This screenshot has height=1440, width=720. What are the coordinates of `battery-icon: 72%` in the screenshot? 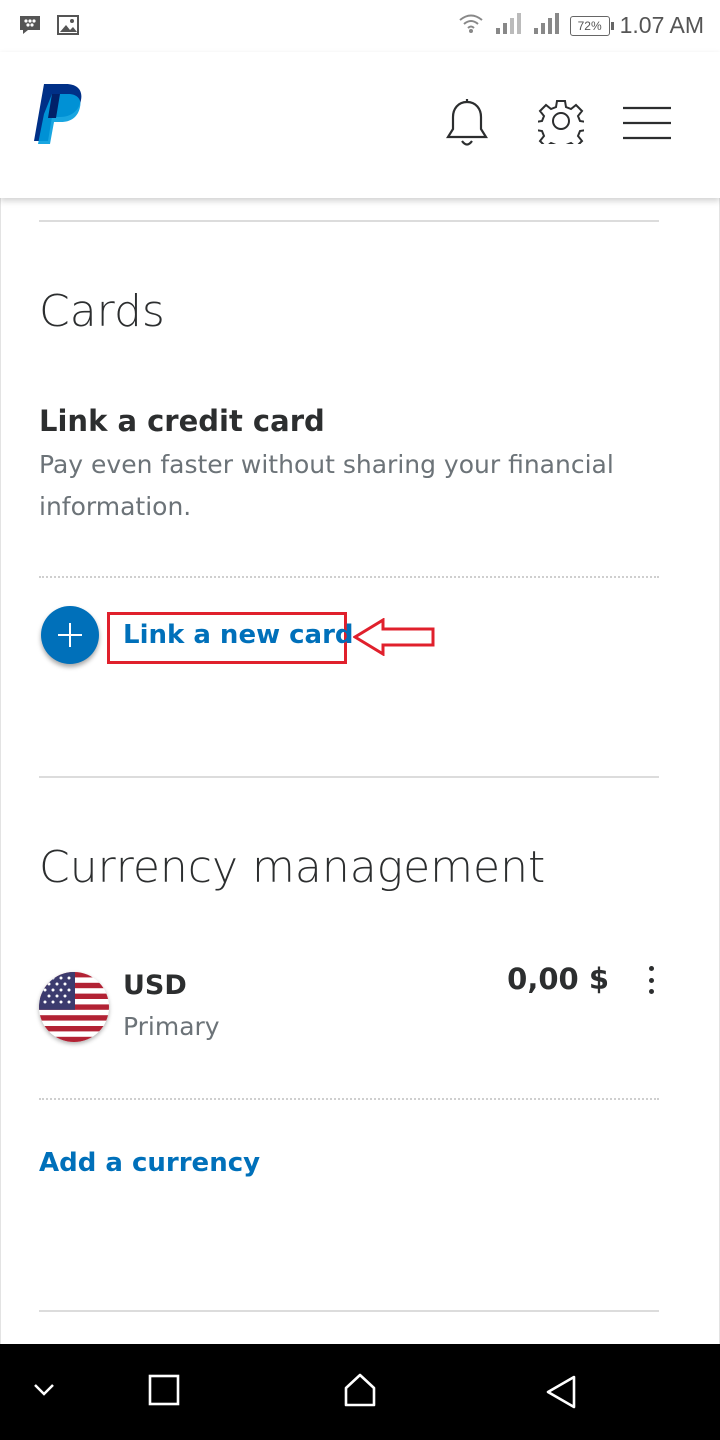 It's located at (591, 25).